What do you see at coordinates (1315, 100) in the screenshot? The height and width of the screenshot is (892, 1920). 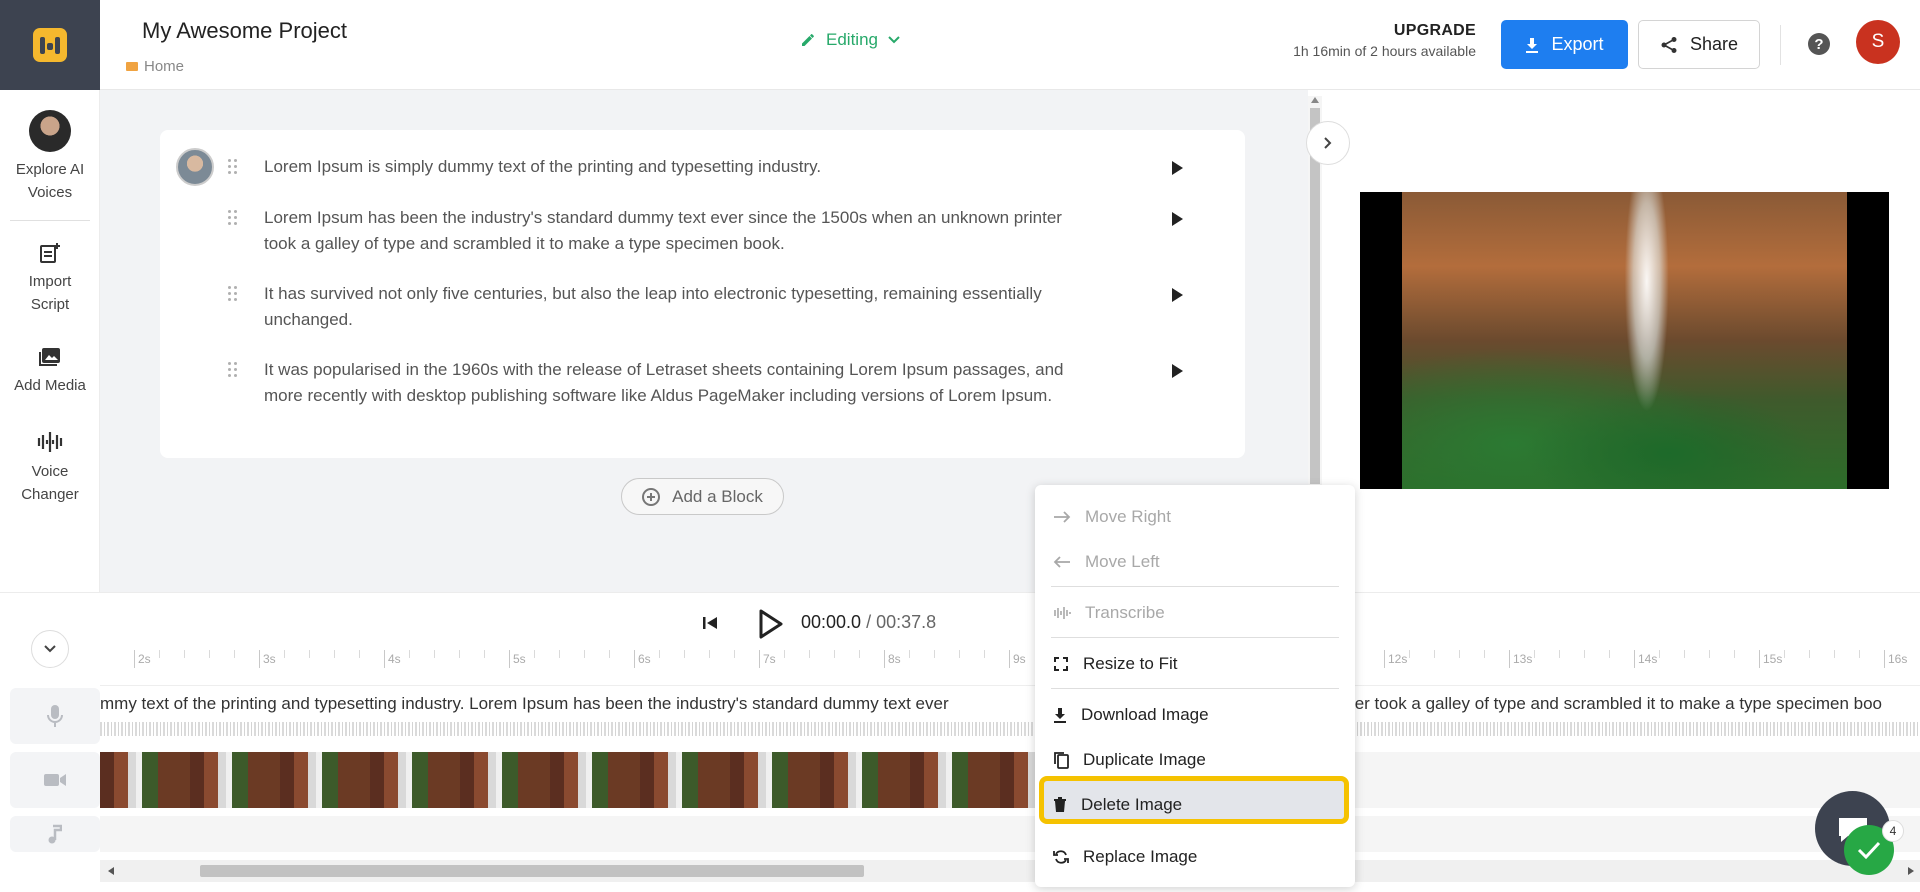 I see `scroll-up-icon` at bounding box center [1315, 100].